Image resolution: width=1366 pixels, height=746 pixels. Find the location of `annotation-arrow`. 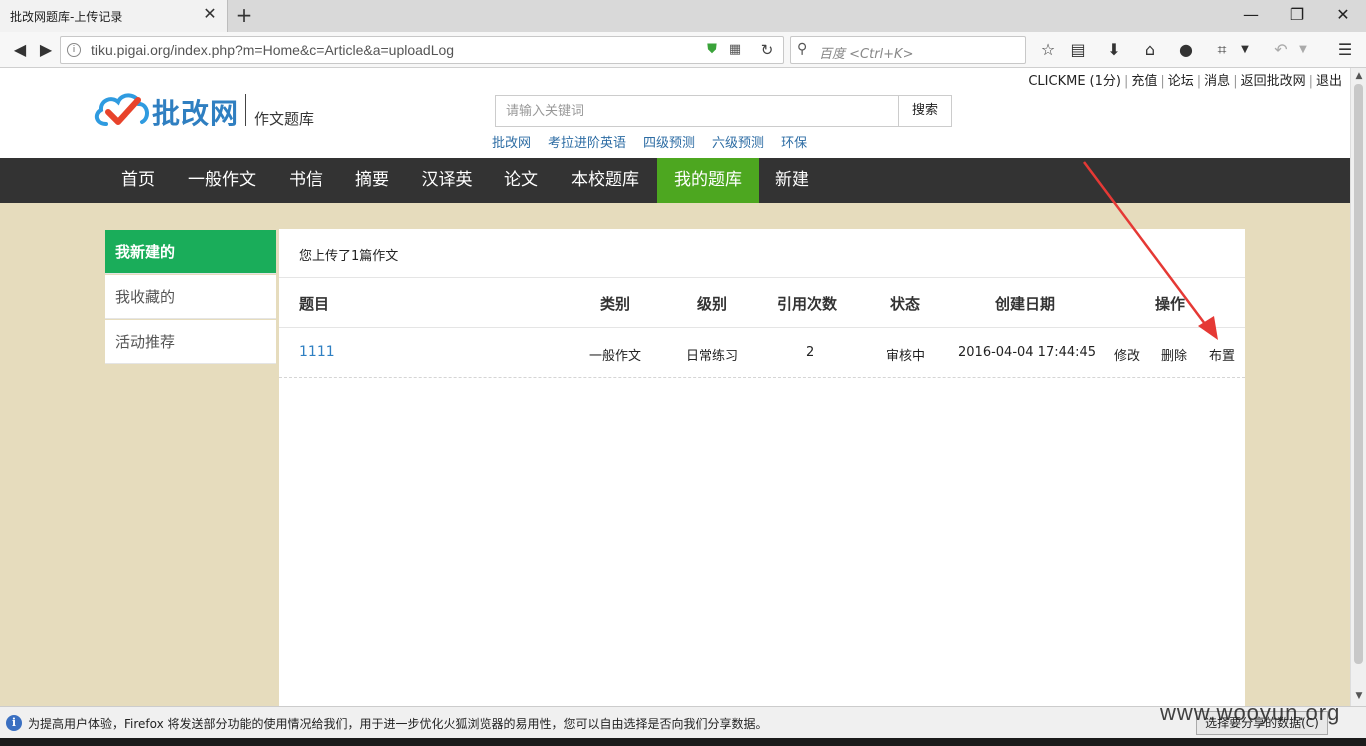

annotation-arrow is located at coordinates (1150, 250).